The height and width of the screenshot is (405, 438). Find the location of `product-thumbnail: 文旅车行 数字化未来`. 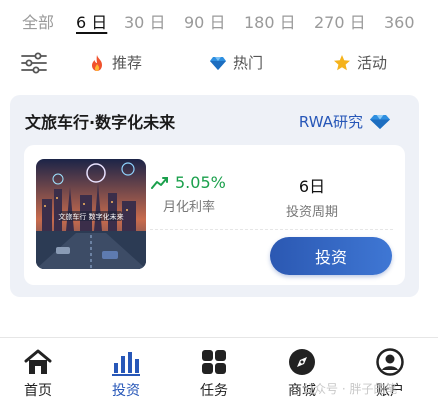

product-thumbnail: 文旅车行 数字化未来 is located at coordinates (91, 214).